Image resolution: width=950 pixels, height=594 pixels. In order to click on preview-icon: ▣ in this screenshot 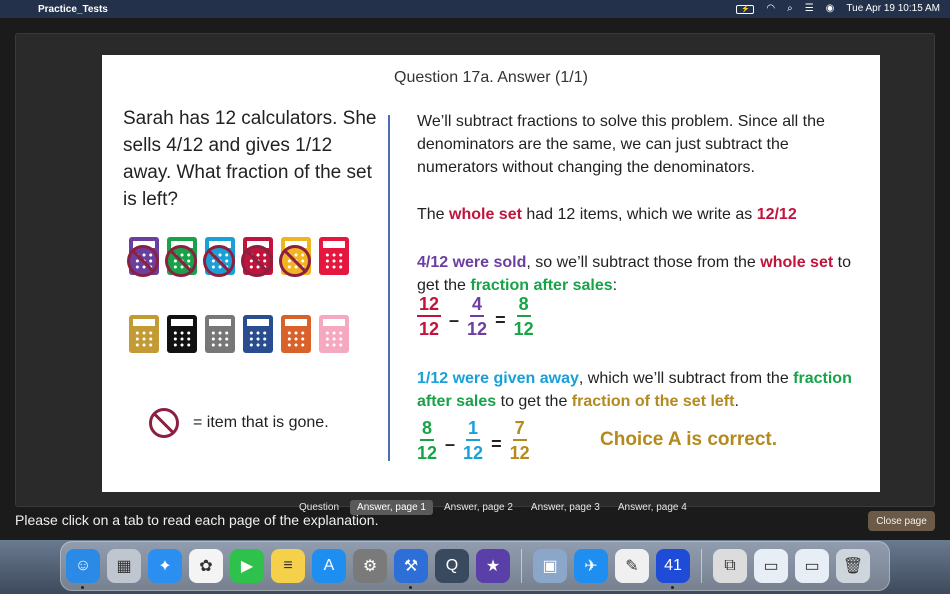, I will do `click(550, 566)`.